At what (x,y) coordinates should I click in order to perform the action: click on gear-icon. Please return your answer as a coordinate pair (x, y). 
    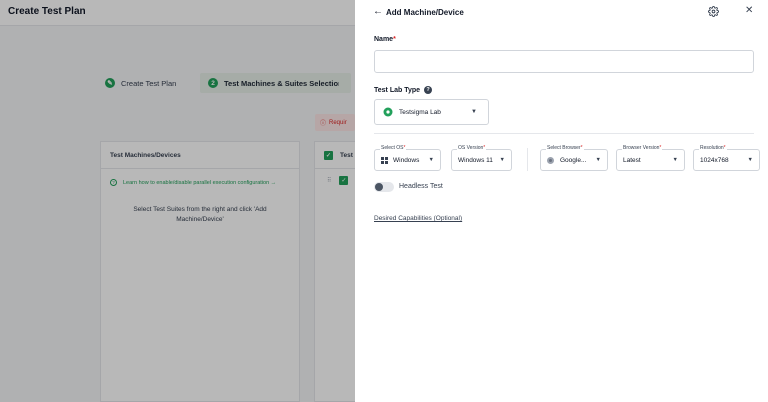
    Looking at the image, I should click on (713, 11).